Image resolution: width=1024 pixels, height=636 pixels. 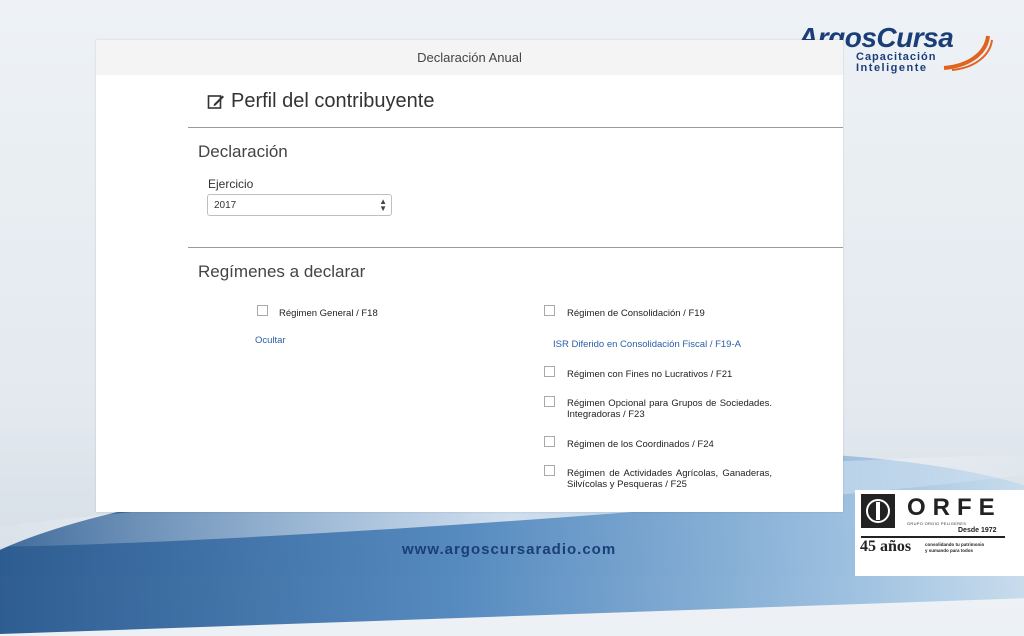 I want to click on ejercicio-select: 2017 ▲ ▼, so click(x=299, y=205).